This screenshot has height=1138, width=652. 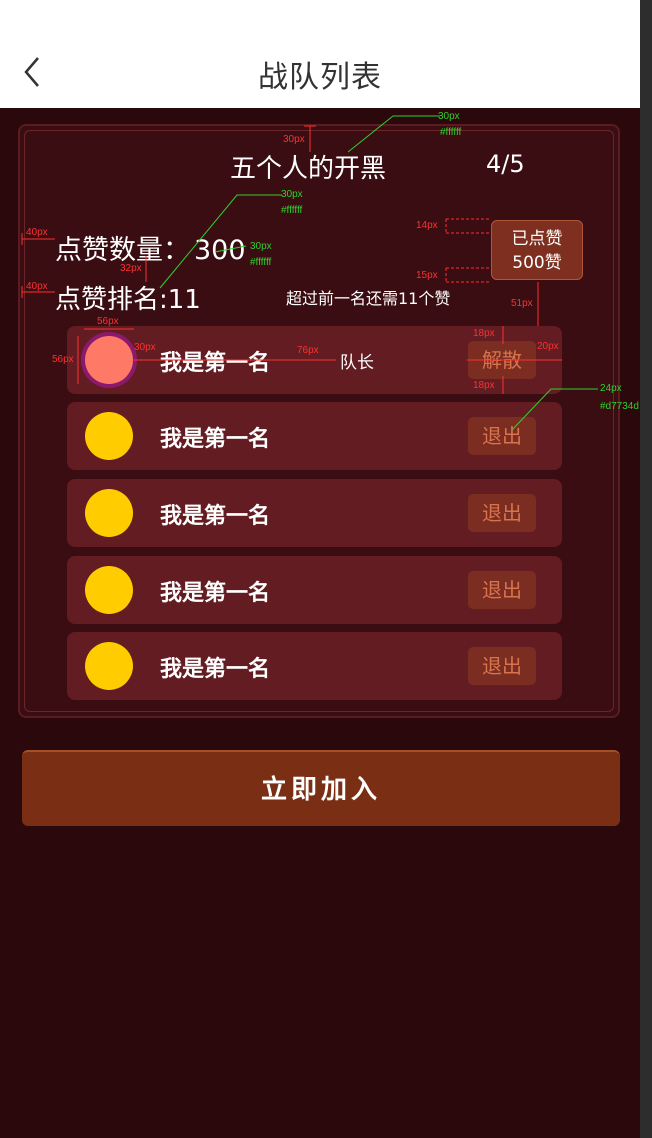 What do you see at coordinates (502, 360) in the screenshot?
I see `disband-button: 解散` at bounding box center [502, 360].